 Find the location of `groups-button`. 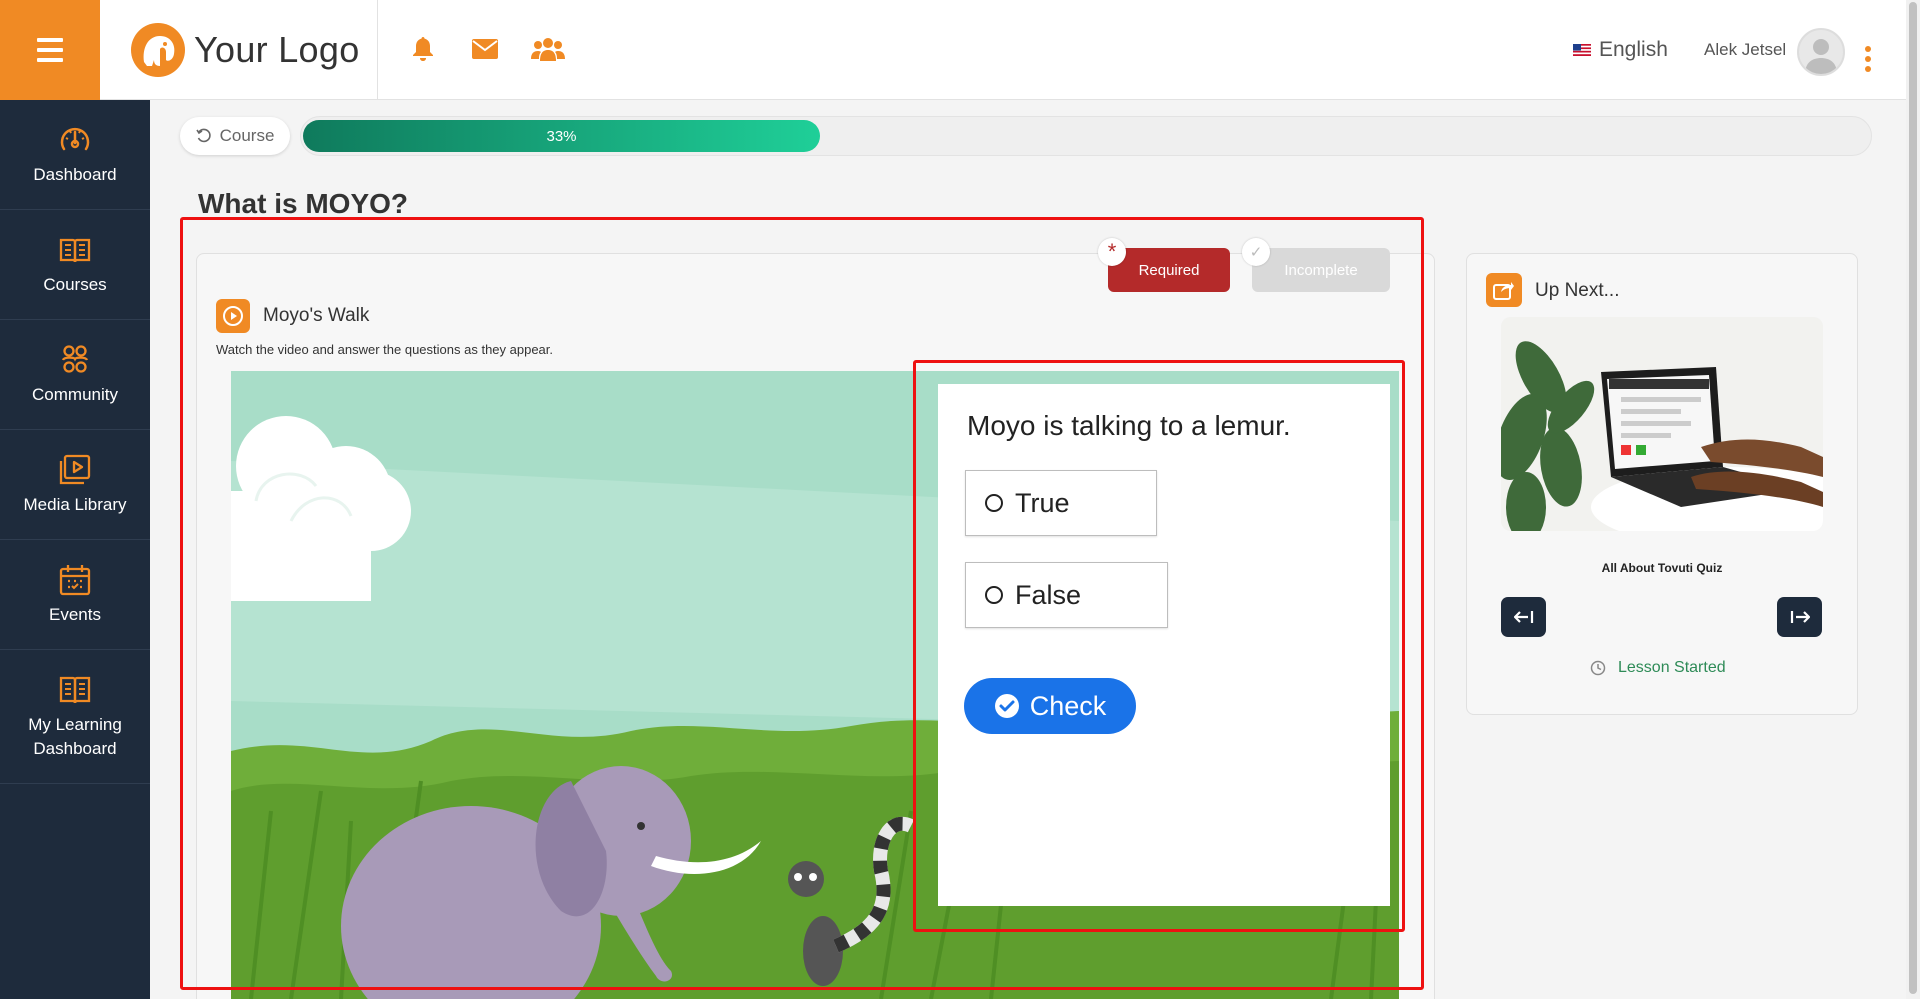

groups-button is located at coordinates (548, 49).